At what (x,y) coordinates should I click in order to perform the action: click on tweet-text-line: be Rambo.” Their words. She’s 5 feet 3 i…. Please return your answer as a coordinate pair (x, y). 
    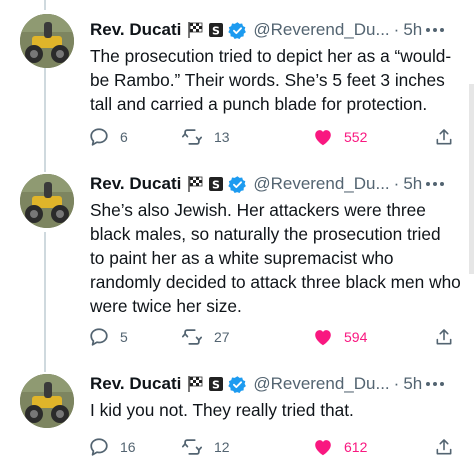
    Looking at the image, I should click on (267, 80).